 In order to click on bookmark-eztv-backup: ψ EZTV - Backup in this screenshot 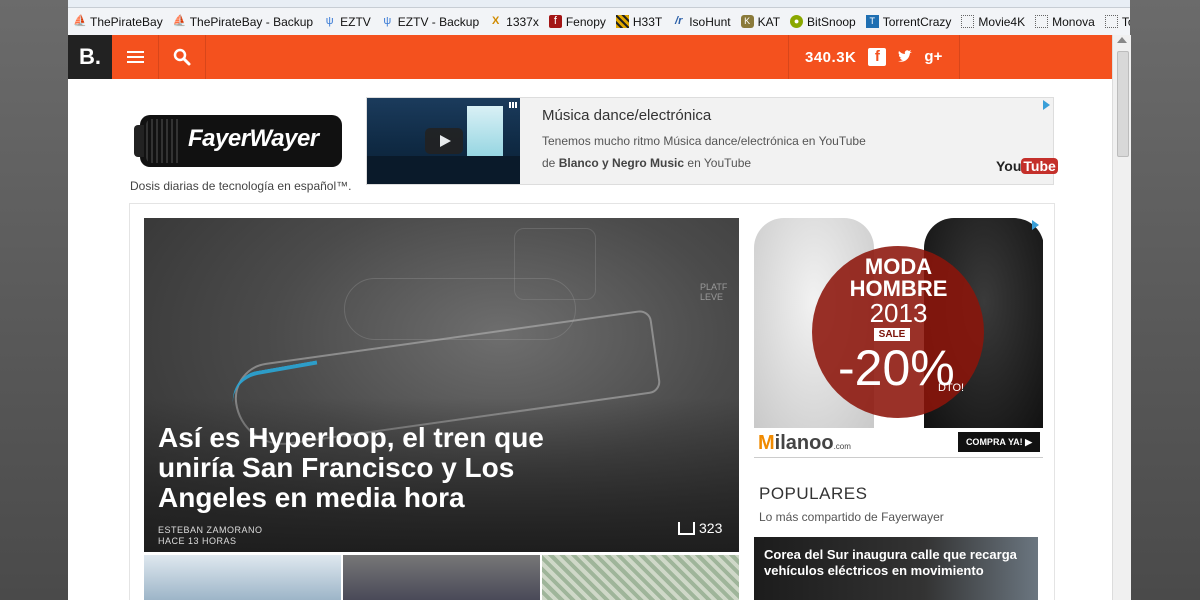, I will do `click(430, 22)`.